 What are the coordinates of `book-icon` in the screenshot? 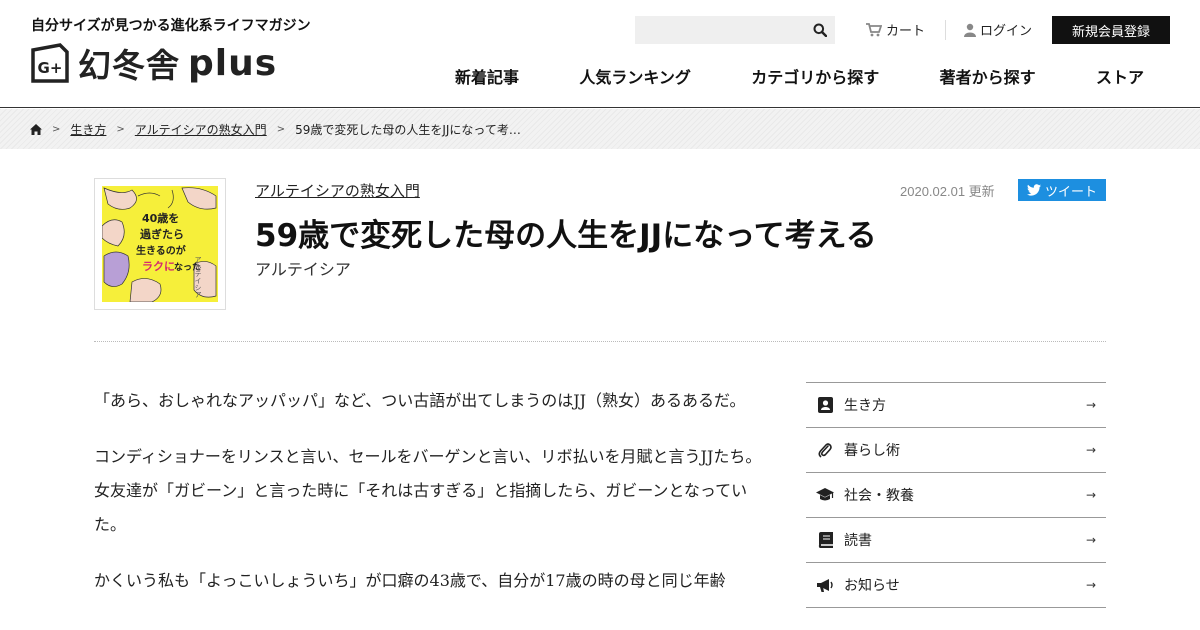 It's located at (825, 540).